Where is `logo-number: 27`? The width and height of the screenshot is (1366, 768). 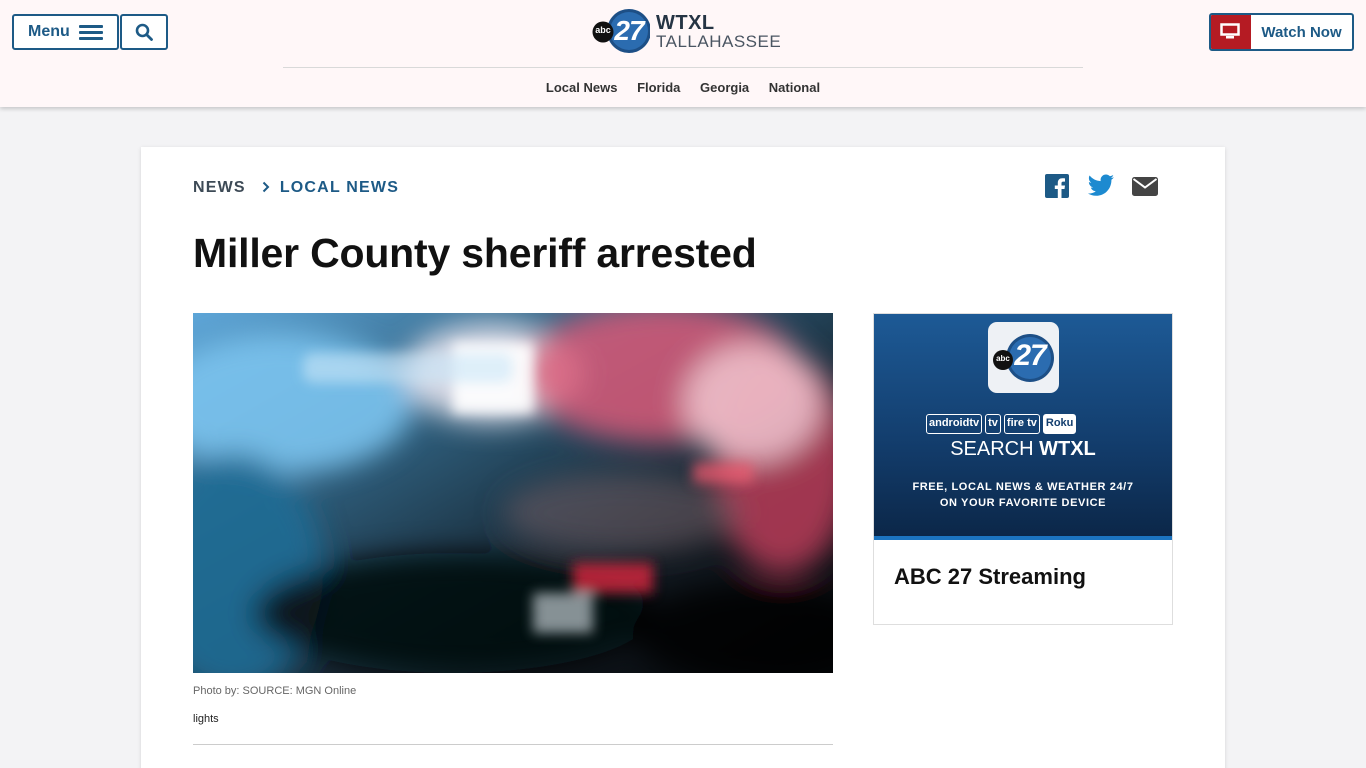
logo-number: 27 is located at coordinates (629, 30).